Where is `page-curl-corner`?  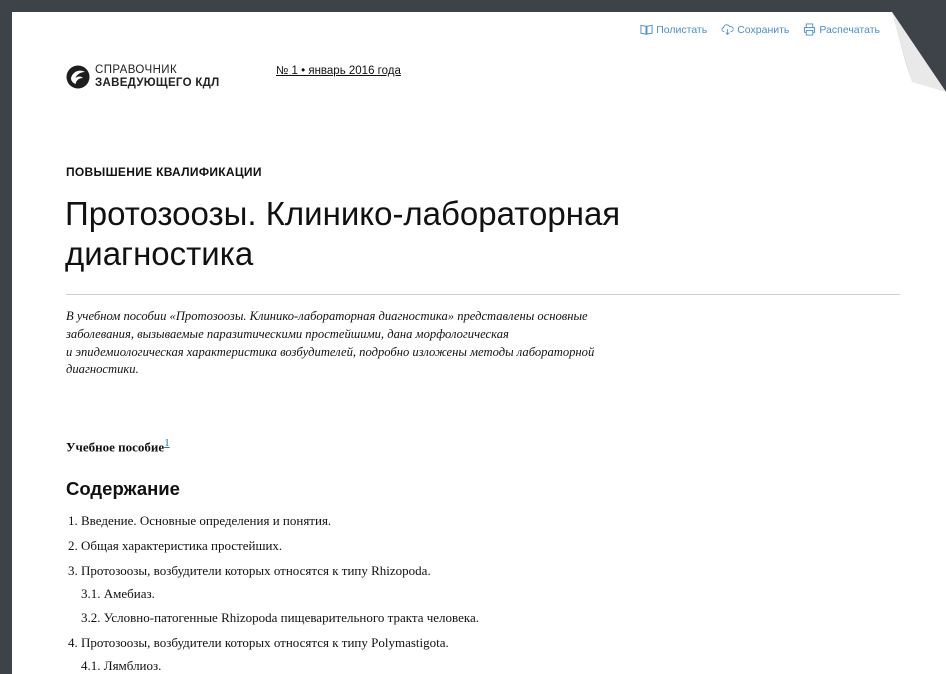
page-curl-corner is located at coordinates (919, 52).